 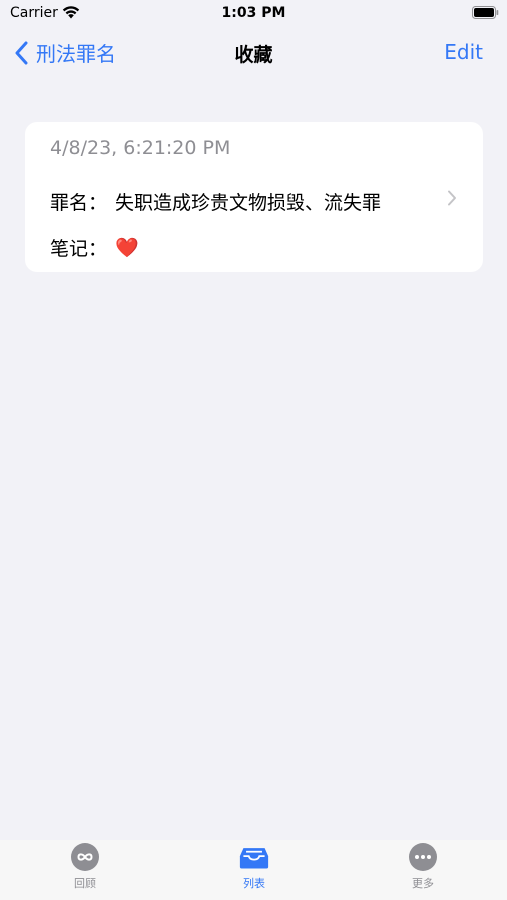 What do you see at coordinates (485, 12) in the screenshot?
I see `battery-icon` at bounding box center [485, 12].